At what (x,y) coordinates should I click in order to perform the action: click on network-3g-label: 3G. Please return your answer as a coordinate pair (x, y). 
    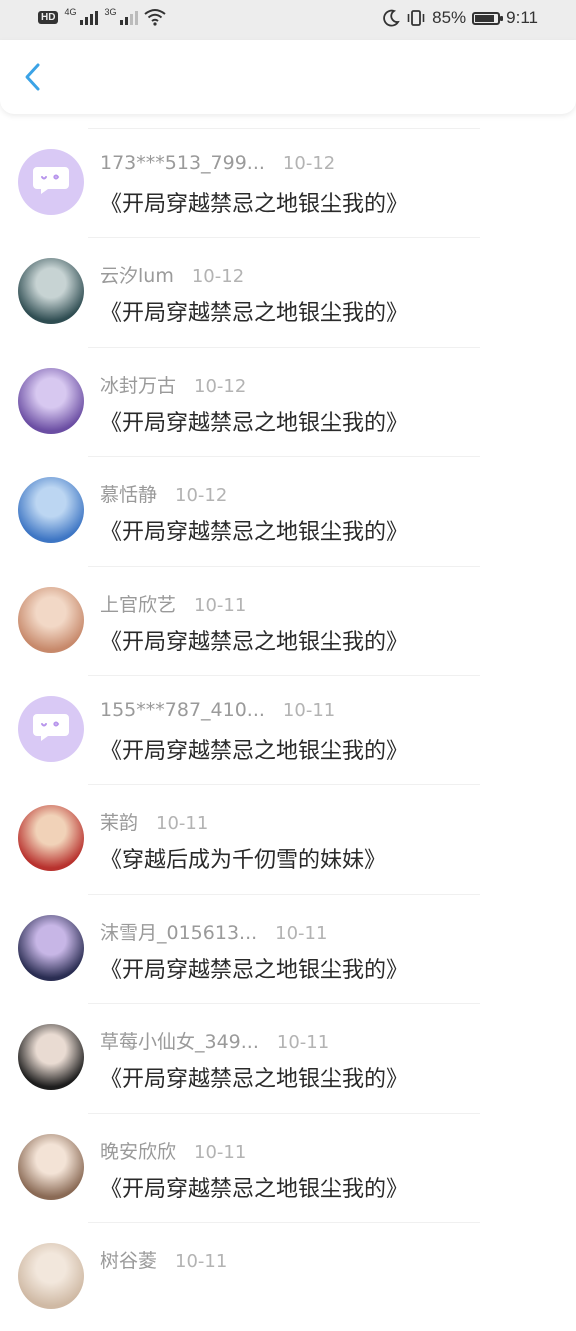
    Looking at the image, I should click on (110, 12).